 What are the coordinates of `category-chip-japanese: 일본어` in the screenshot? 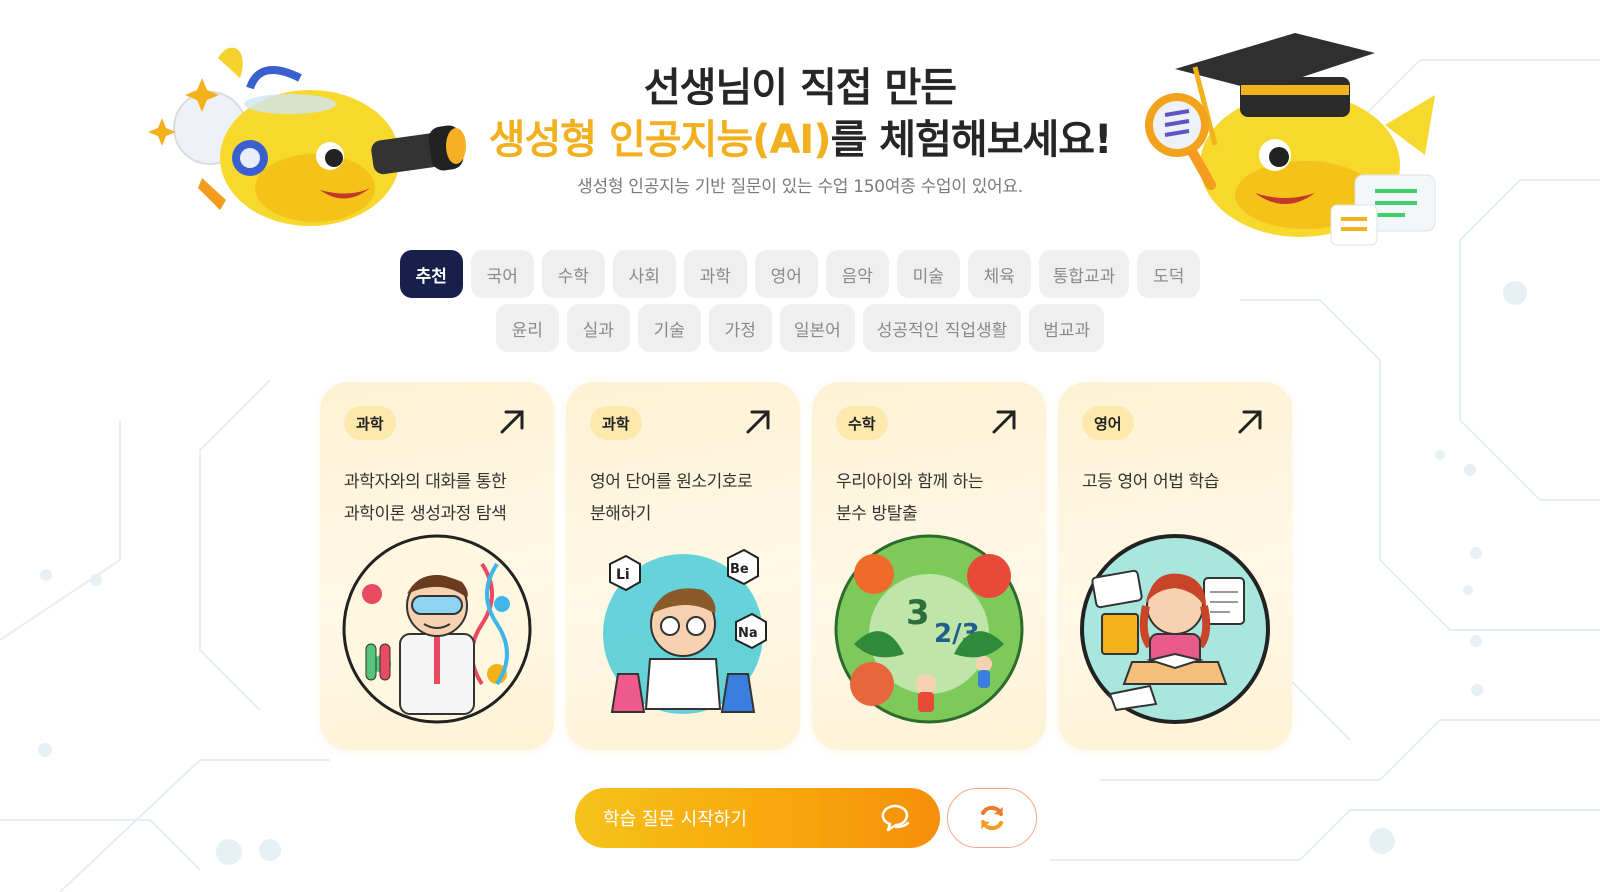 It's located at (817, 328).